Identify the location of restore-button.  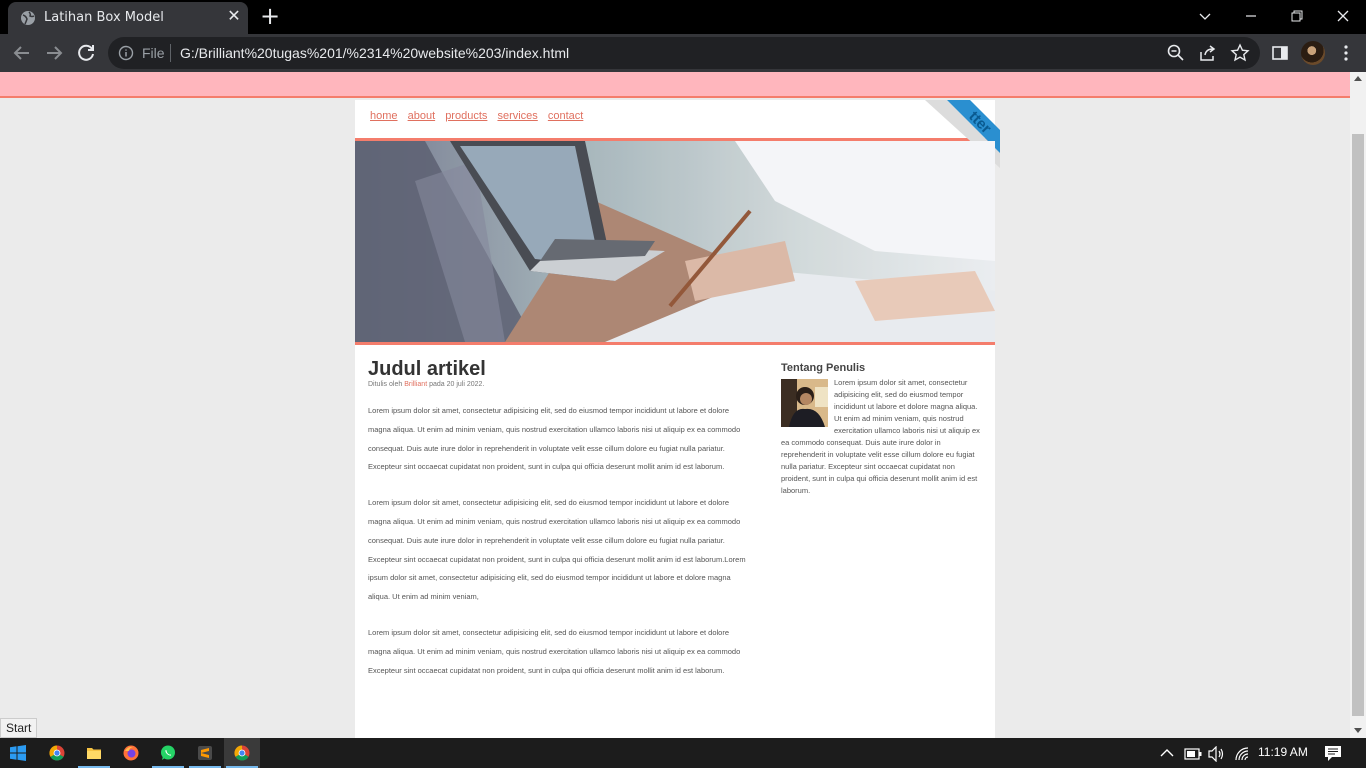
(1297, 16).